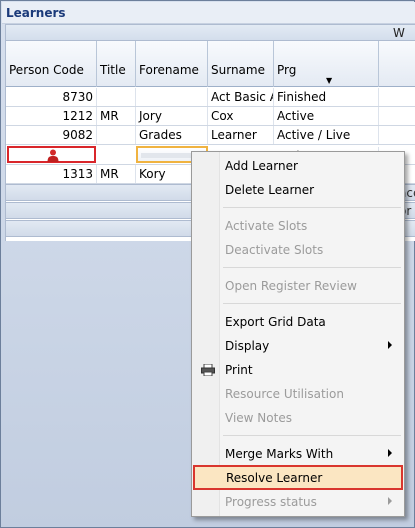 This screenshot has height=528, width=415. I want to click on menu-item-print-label: Print, so click(239, 370).